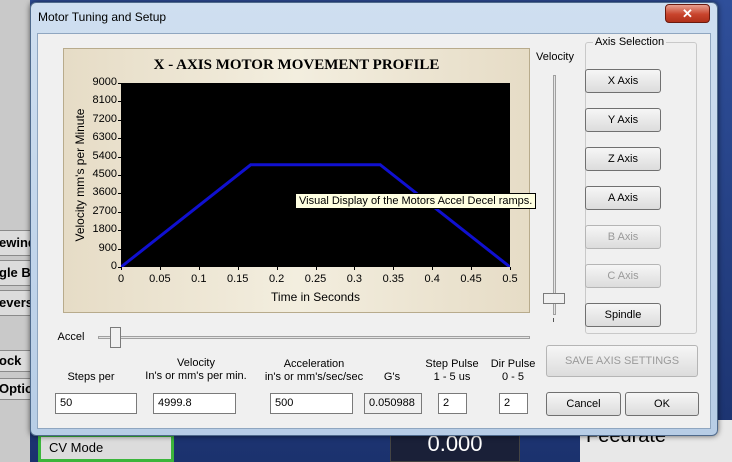  Describe the element at coordinates (196, 363) in the screenshot. I see `velocity-label-line1: Velocity` at that location.